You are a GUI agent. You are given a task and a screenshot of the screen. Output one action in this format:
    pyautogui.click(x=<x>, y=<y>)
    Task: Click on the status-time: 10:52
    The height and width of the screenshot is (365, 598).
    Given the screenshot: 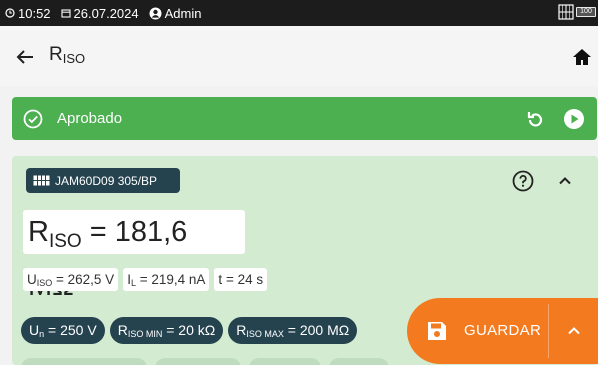 What is the action you would take?
    pyautogui.click(x=28, y=13)
    